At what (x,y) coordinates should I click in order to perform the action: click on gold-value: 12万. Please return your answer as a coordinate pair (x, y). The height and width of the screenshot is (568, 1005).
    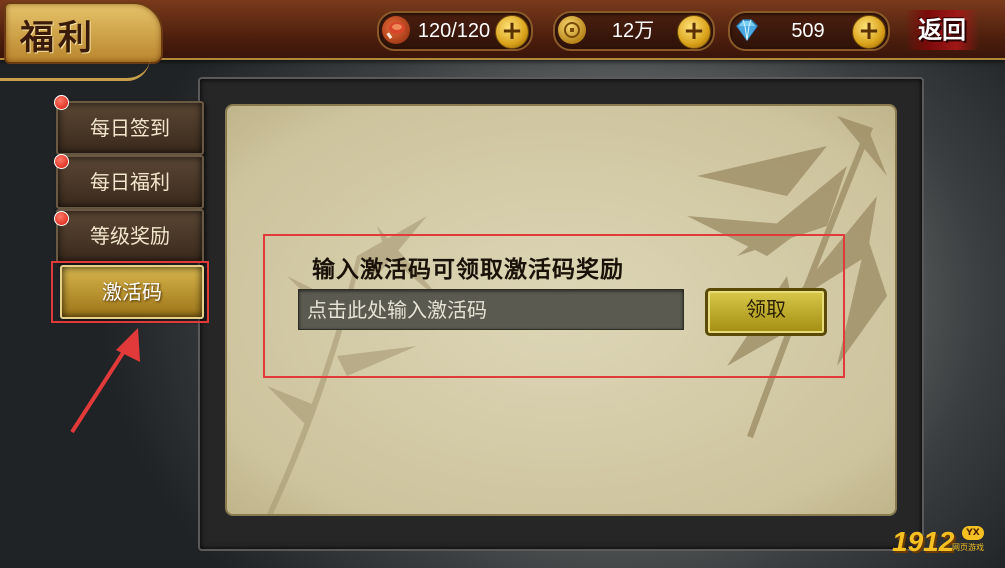
    Looking at the image, I should click on (633, 31).